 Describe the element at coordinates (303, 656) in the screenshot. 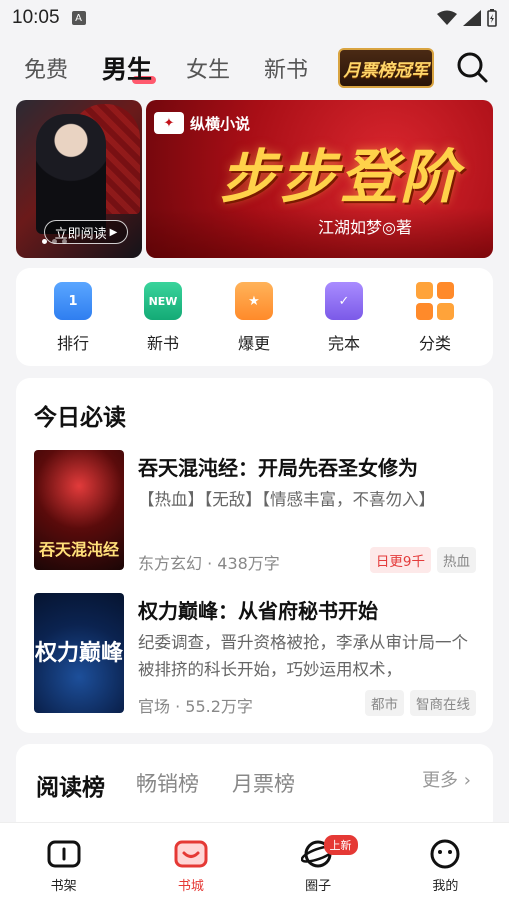

I see `book-description: 纪委调查，晋升资格被抢，李承从审计局一个被排挤的科长开始，巧妙运用权术，` at that location.